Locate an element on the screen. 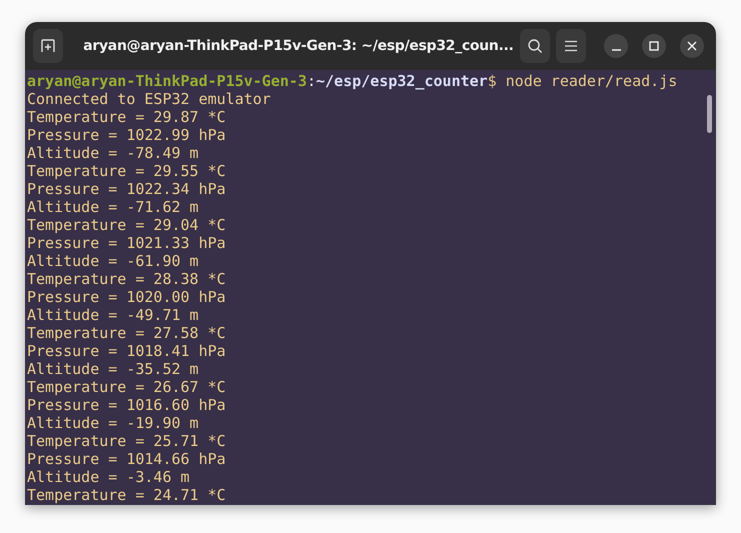  output-line: Pressure = 1022.34 hPa is located at coordinates (126, 189).